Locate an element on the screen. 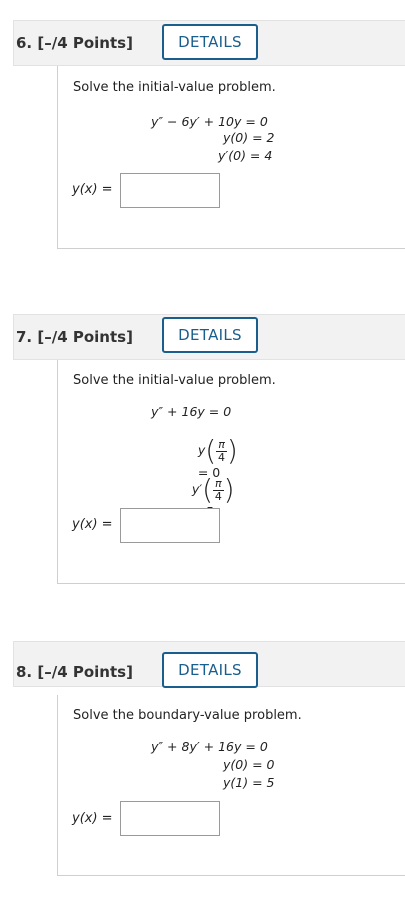 Image resolution: width=405 pixels, height=909 pixels. question-number-text: 7. is located at coordinates (24, 337).